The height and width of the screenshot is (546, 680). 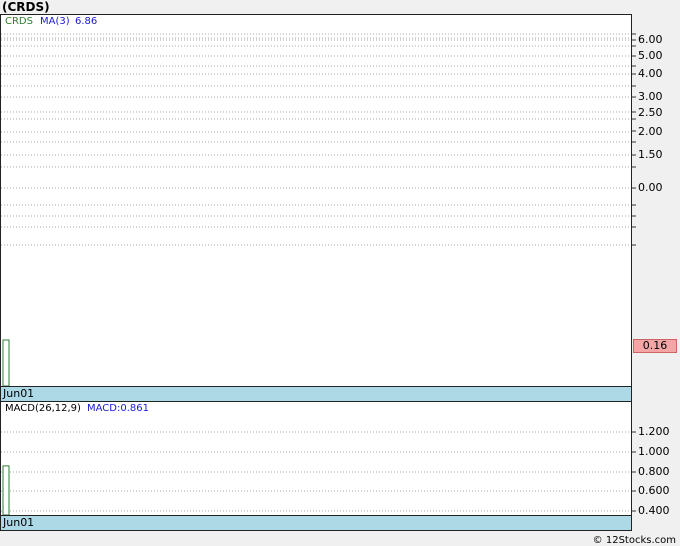 What do you see at coordinates (318, 473) in the screenshot?
I see `macd-grid` at bounding box center [318, 473].